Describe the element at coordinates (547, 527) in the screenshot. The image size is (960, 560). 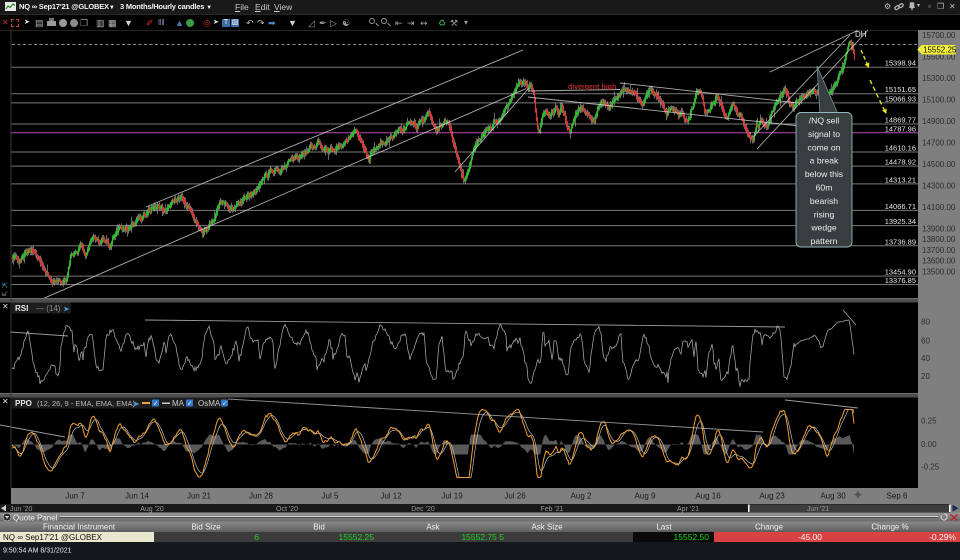
I see `svg-text: Ask Size` at that location.